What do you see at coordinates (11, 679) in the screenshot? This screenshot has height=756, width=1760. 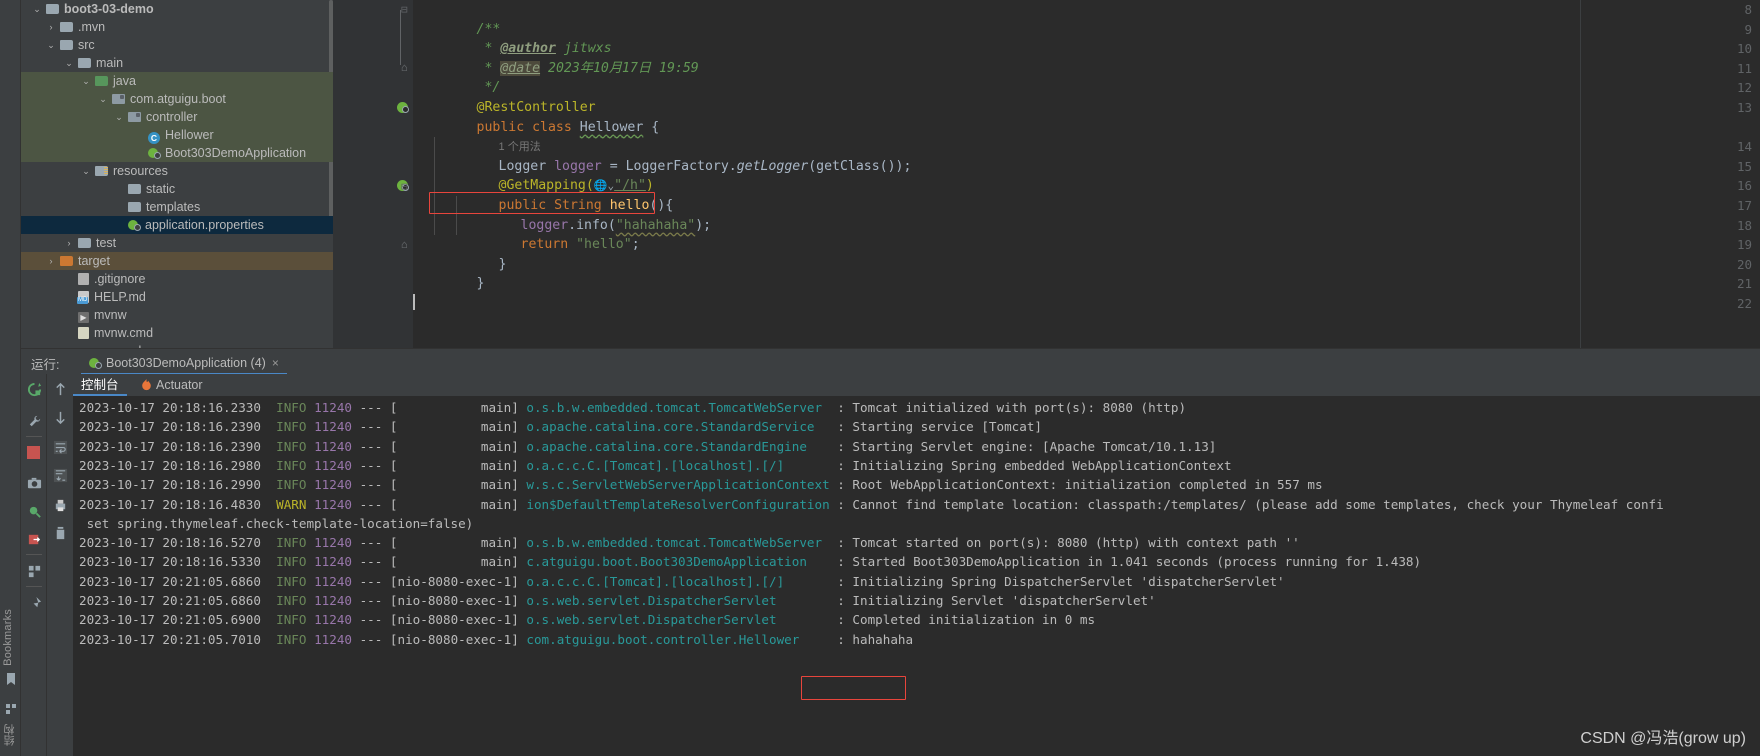 I see `bookmark-flag-icon` at bounding box center [11, 679].